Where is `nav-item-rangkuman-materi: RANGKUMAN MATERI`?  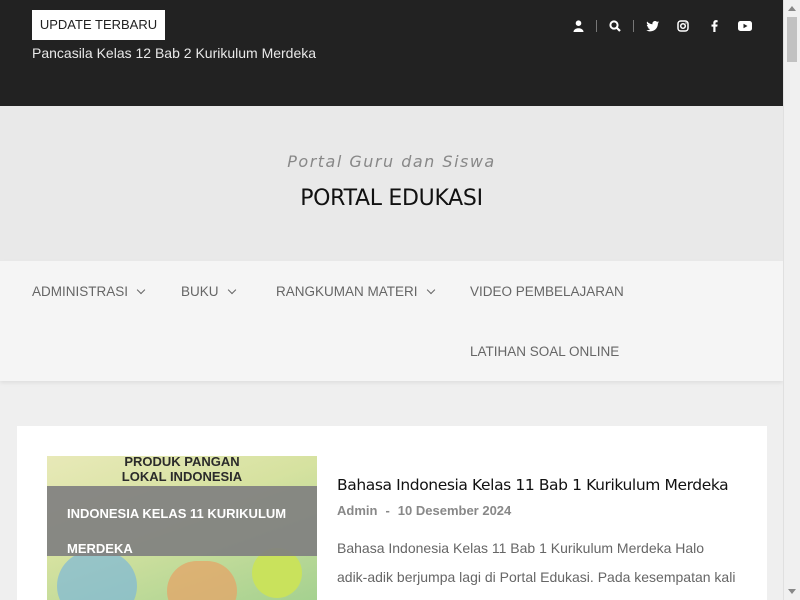 nav-item-rangkuman-materi: RANGKUMAN MATERI is located at coordinates (355, 291).